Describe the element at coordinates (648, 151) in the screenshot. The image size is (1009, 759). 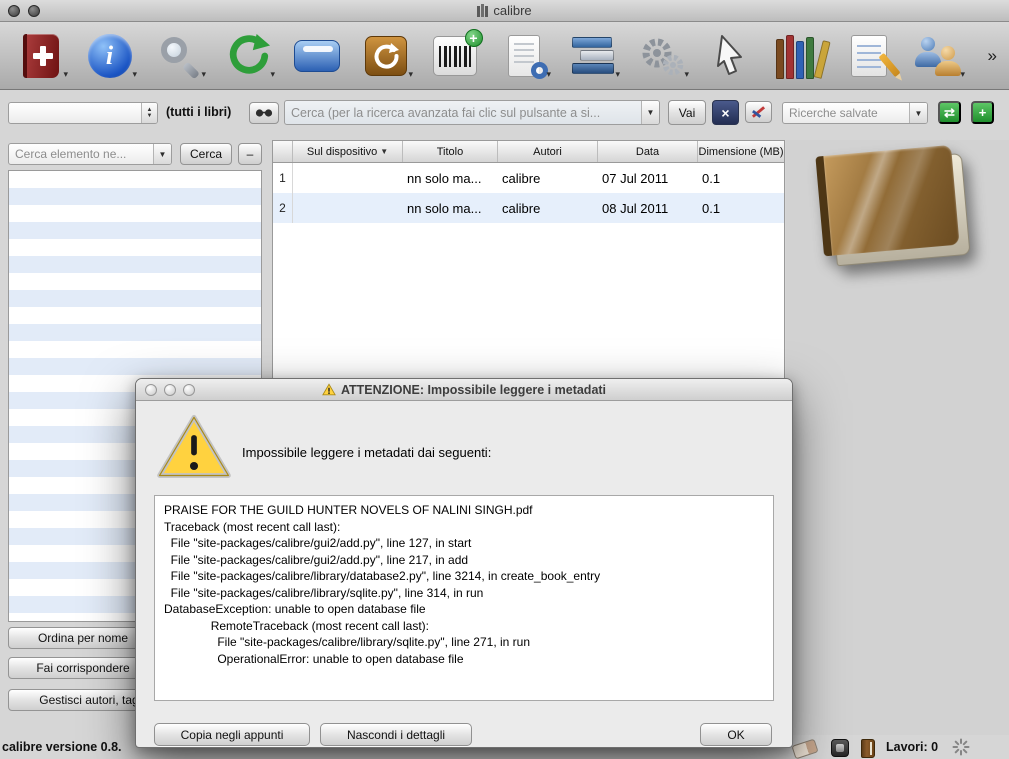
I see `column-header-date: Data` at that location.